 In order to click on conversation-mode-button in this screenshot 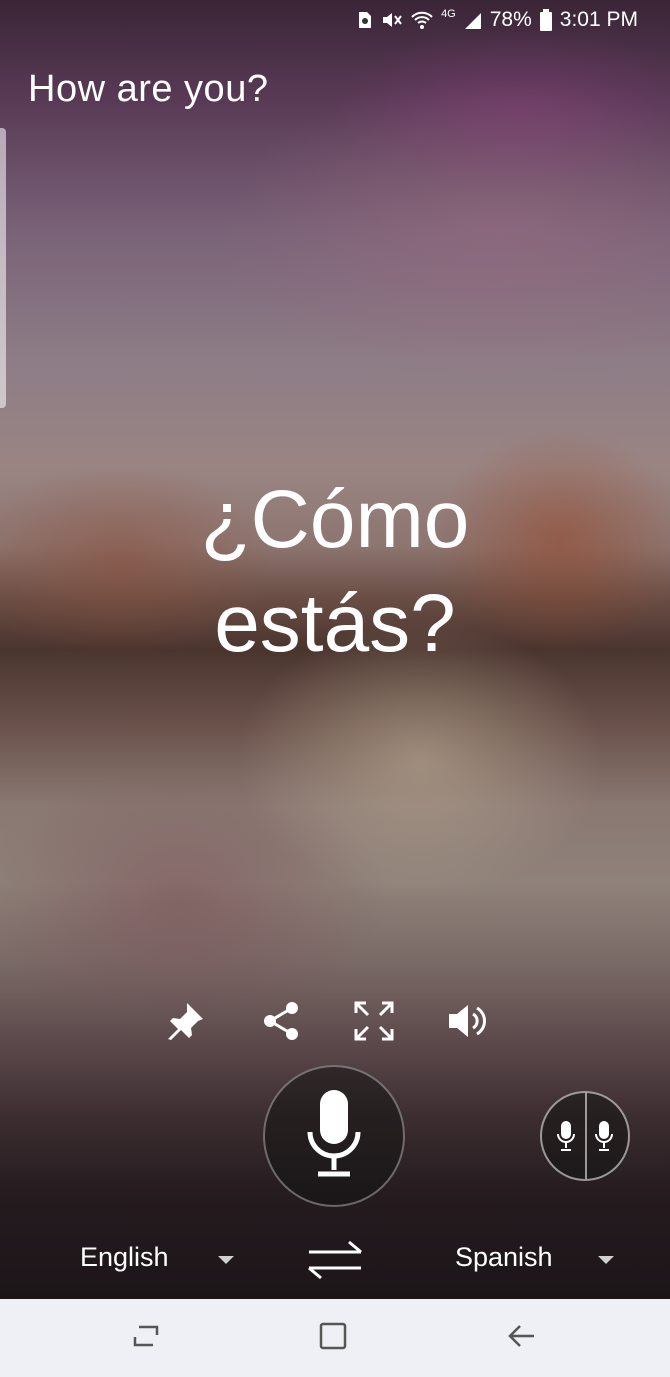, I will do `click(585, 1136)`.